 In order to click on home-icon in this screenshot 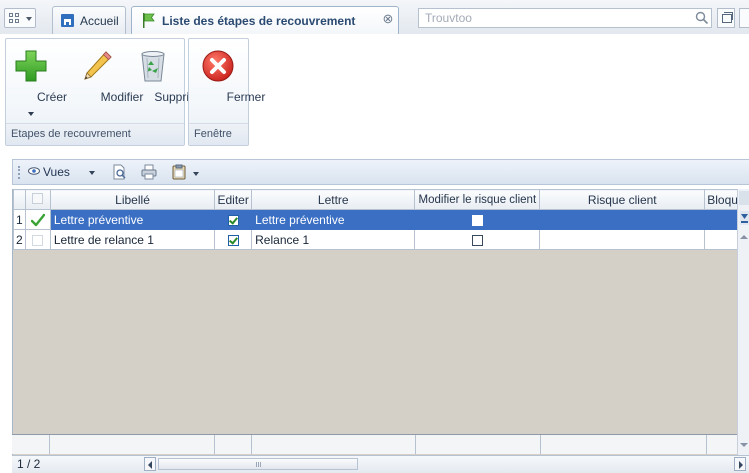, I will do `click(67, 20)`.